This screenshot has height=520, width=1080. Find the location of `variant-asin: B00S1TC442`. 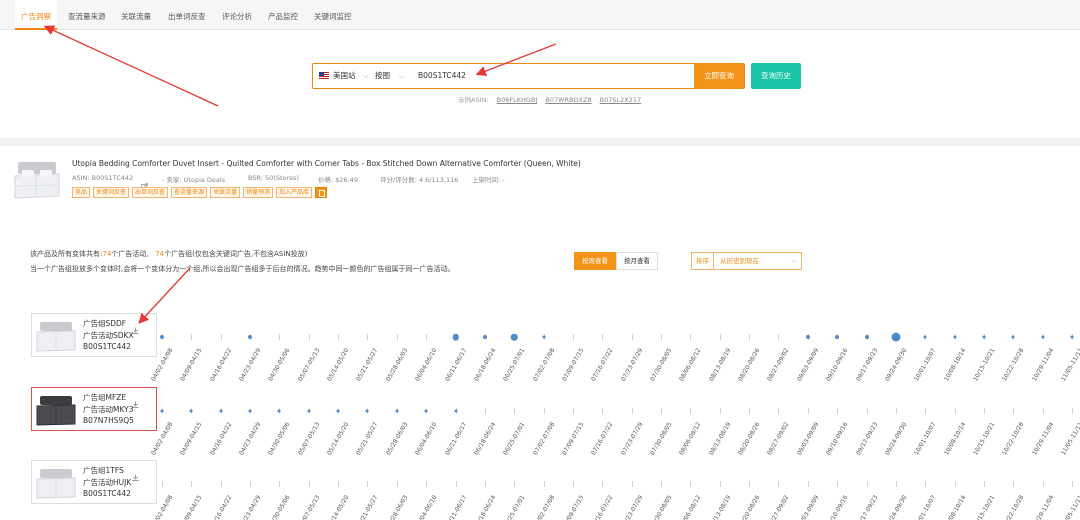

variant-asin: B00S1TC442 is located at coordinates (107, 493).